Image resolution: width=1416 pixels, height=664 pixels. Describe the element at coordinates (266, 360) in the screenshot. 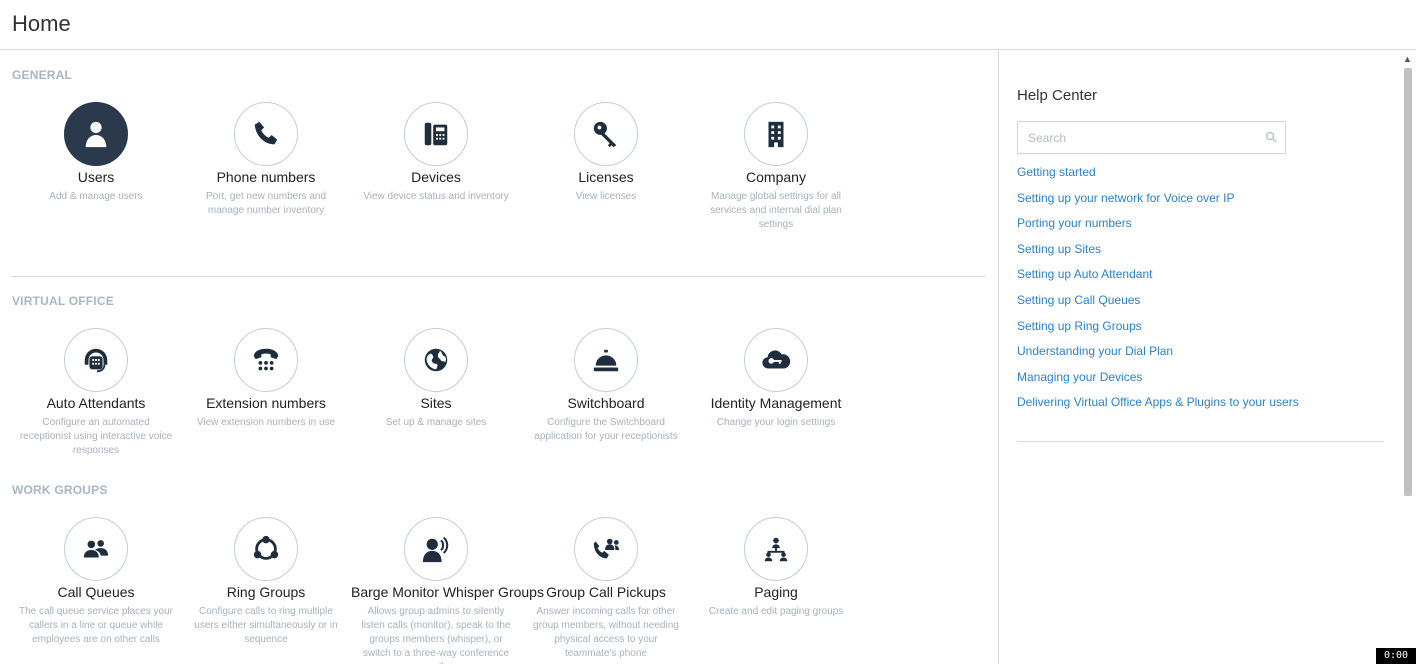

I see `telephone-keypad-icon` at that location.